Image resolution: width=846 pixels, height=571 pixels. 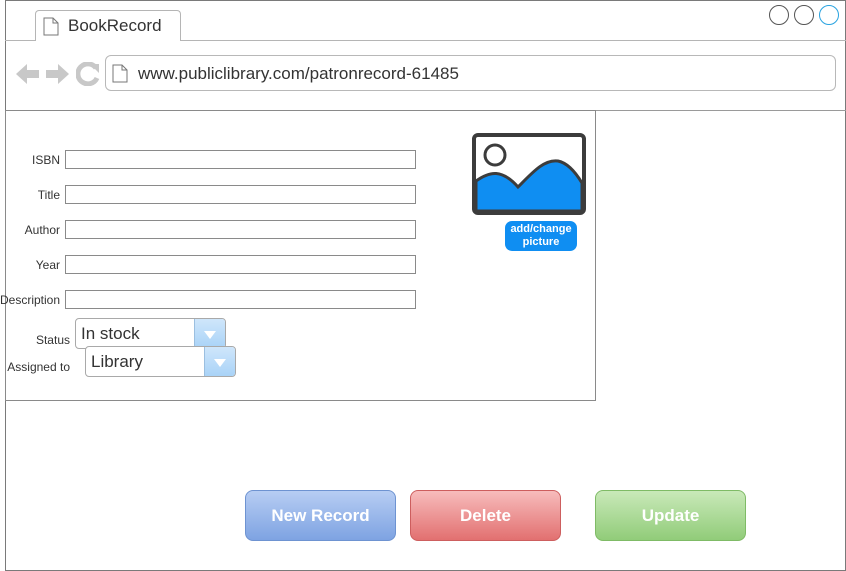 I want to click on status-select: In stock, so click(x=150, y=333).